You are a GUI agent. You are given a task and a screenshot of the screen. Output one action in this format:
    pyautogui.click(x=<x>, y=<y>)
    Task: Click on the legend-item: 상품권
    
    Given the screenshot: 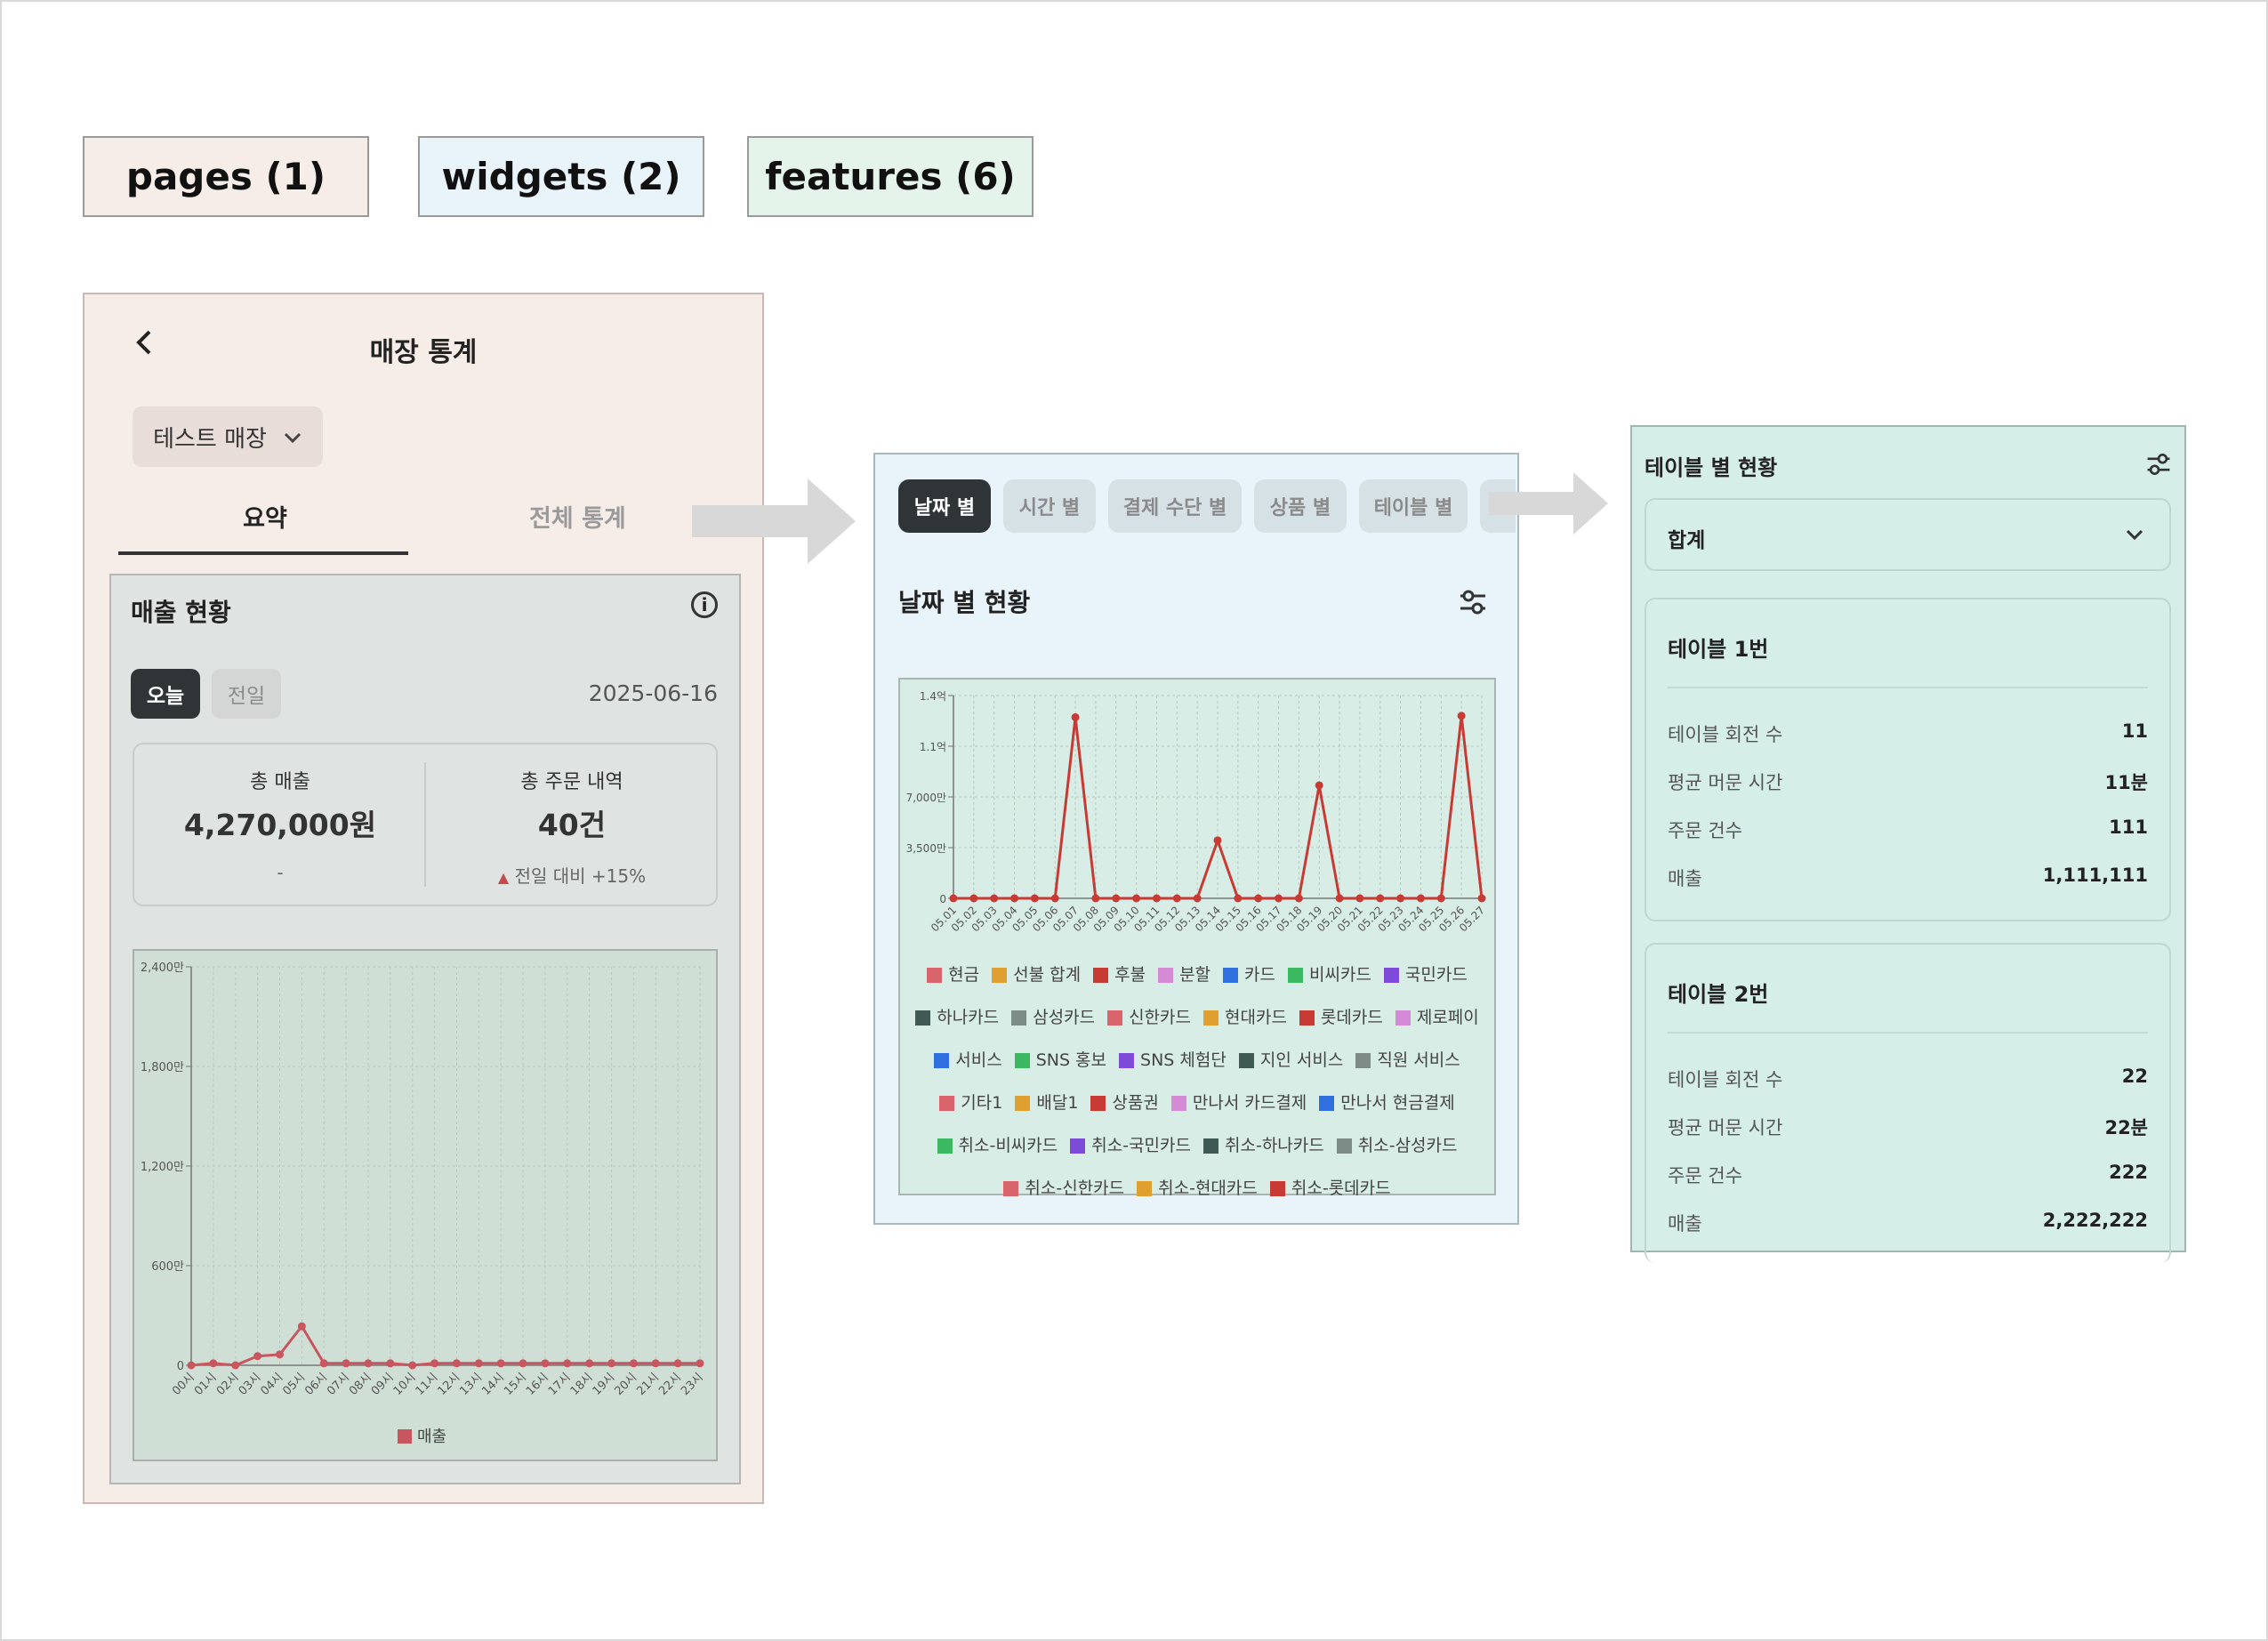 What is the action you would take?
    pyautogui.click(x=1124, y=1103)
    